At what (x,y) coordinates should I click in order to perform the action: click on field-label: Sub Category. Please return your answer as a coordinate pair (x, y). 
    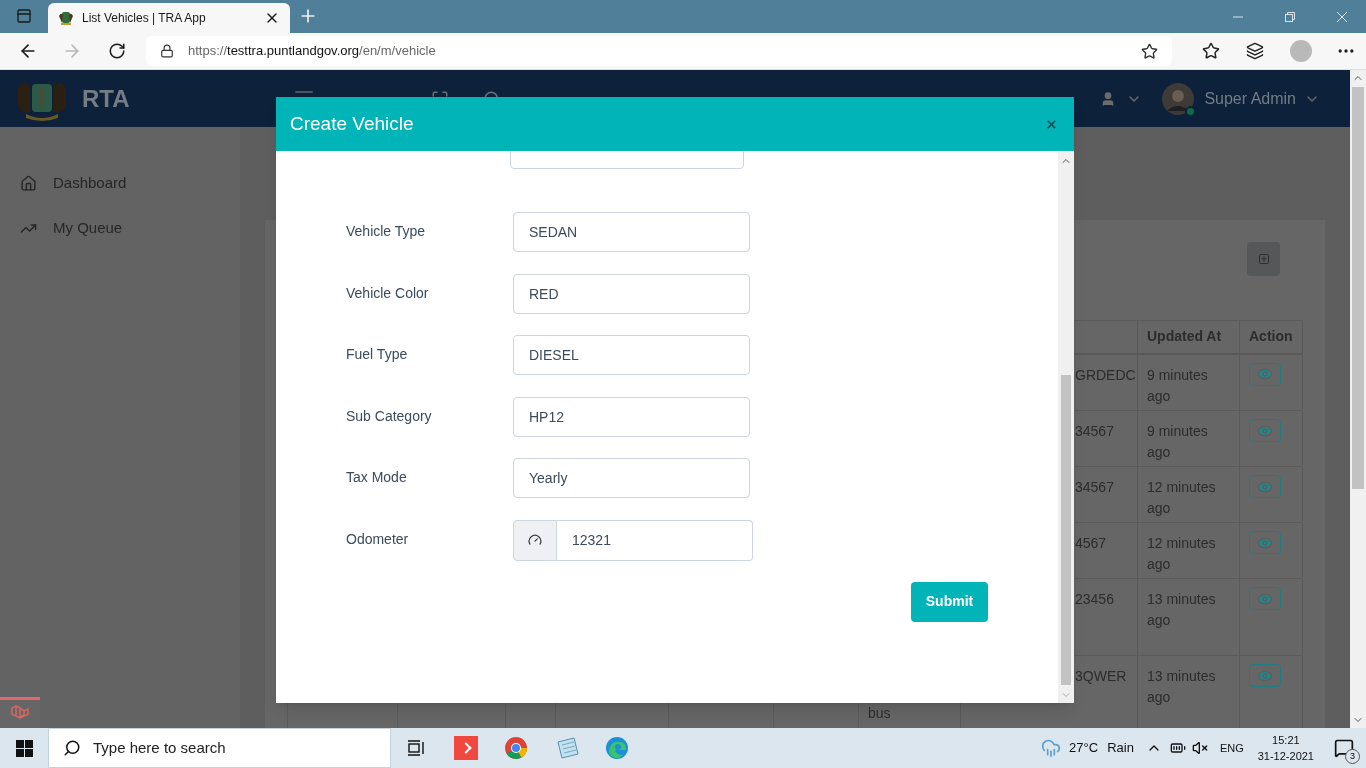
    Looking at the image, I should click on (389, 416).